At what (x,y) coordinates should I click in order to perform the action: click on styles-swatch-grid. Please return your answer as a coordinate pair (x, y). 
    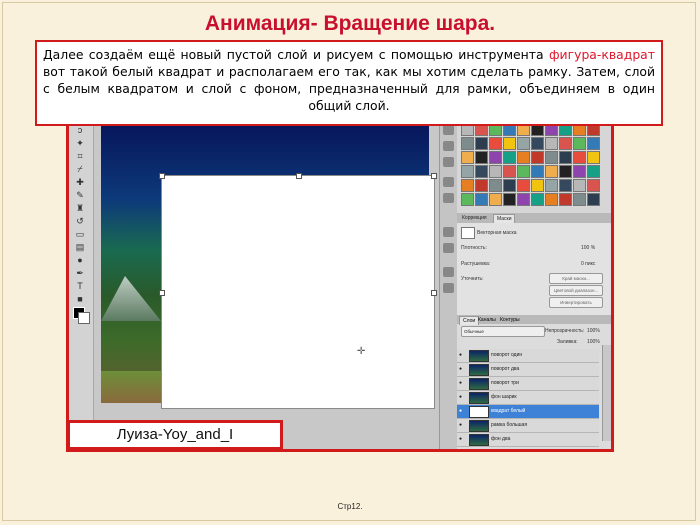
    Looking at the image, I should click on (534, 167).